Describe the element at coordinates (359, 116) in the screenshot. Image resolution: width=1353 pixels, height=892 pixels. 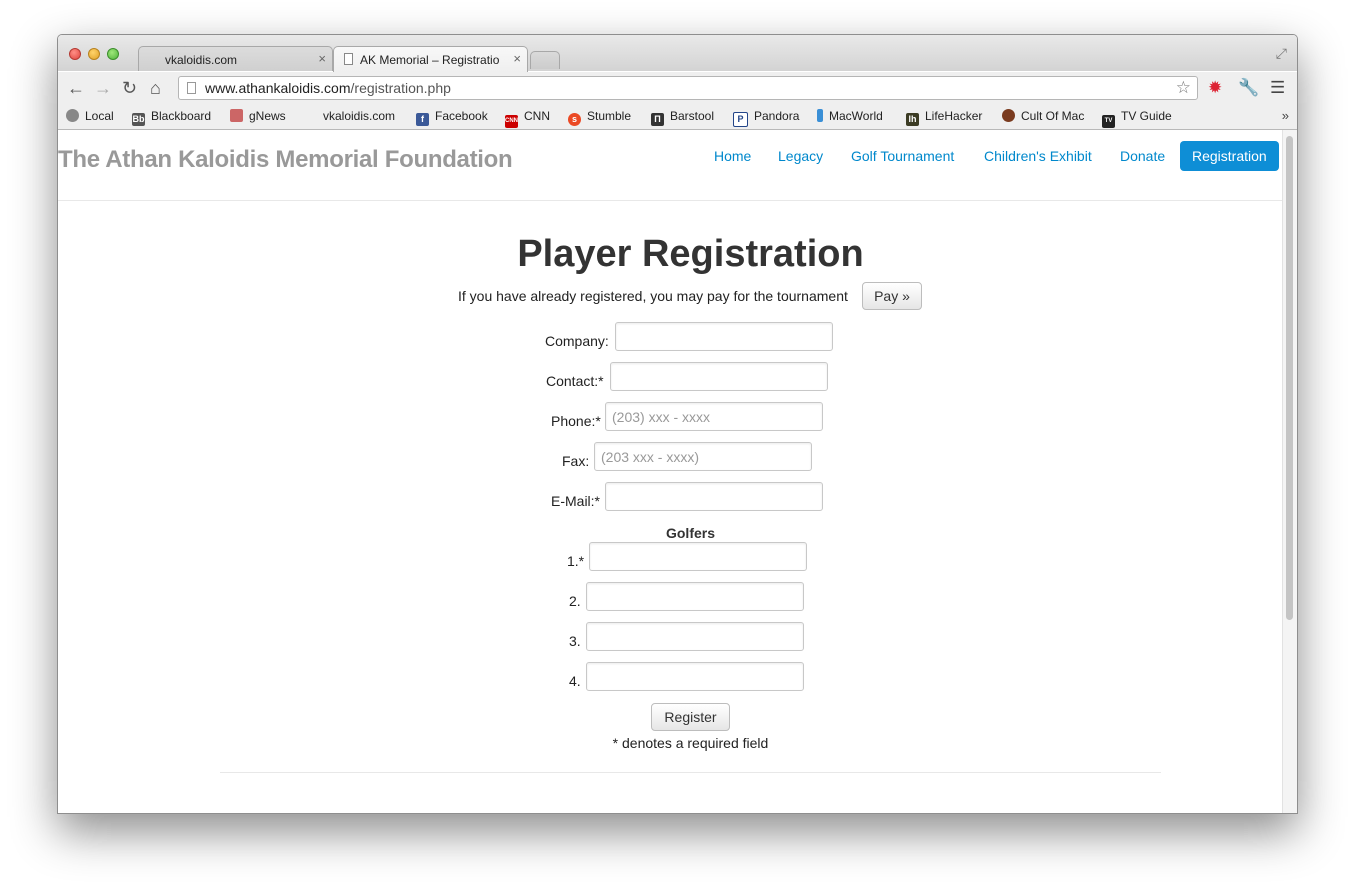
I see `bookmark-label: vkaloidis.com` at that location.